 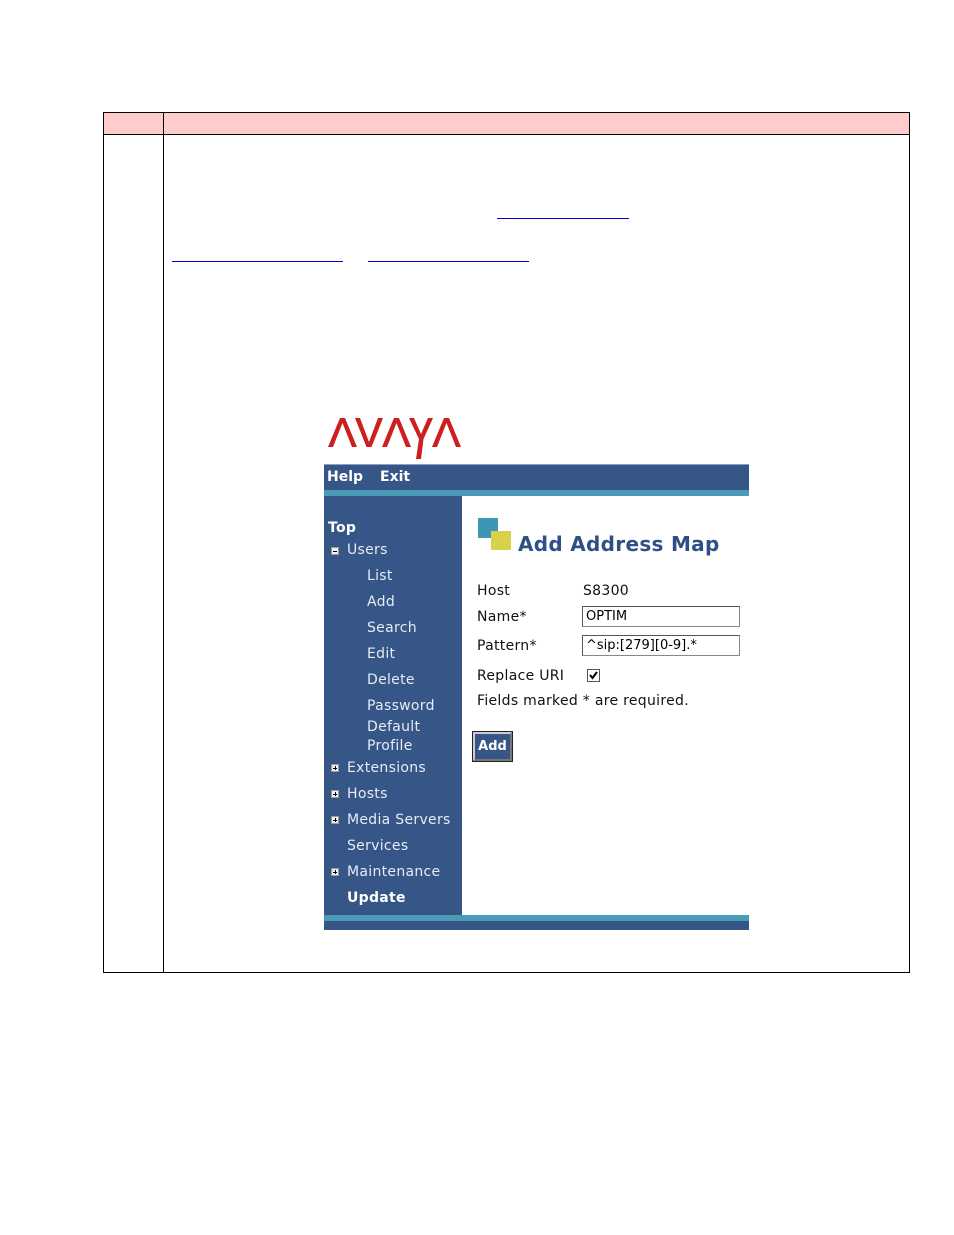 What do you see at coordinates (399, 820) in the screenshot?
I see `sidebar-item-media-servers: Media Servers` at bounding box center [399, 820].